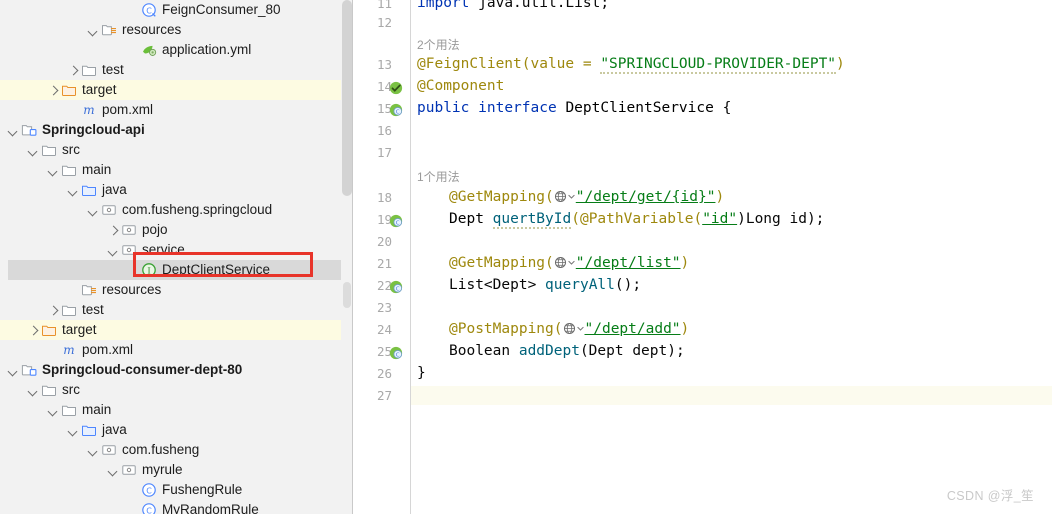 The image size is (1052, 514). Describe the element at coordinates (551, 351) in the screenshot. I see `code-line-25: Boolean addDept(Dept dept);` at that location.